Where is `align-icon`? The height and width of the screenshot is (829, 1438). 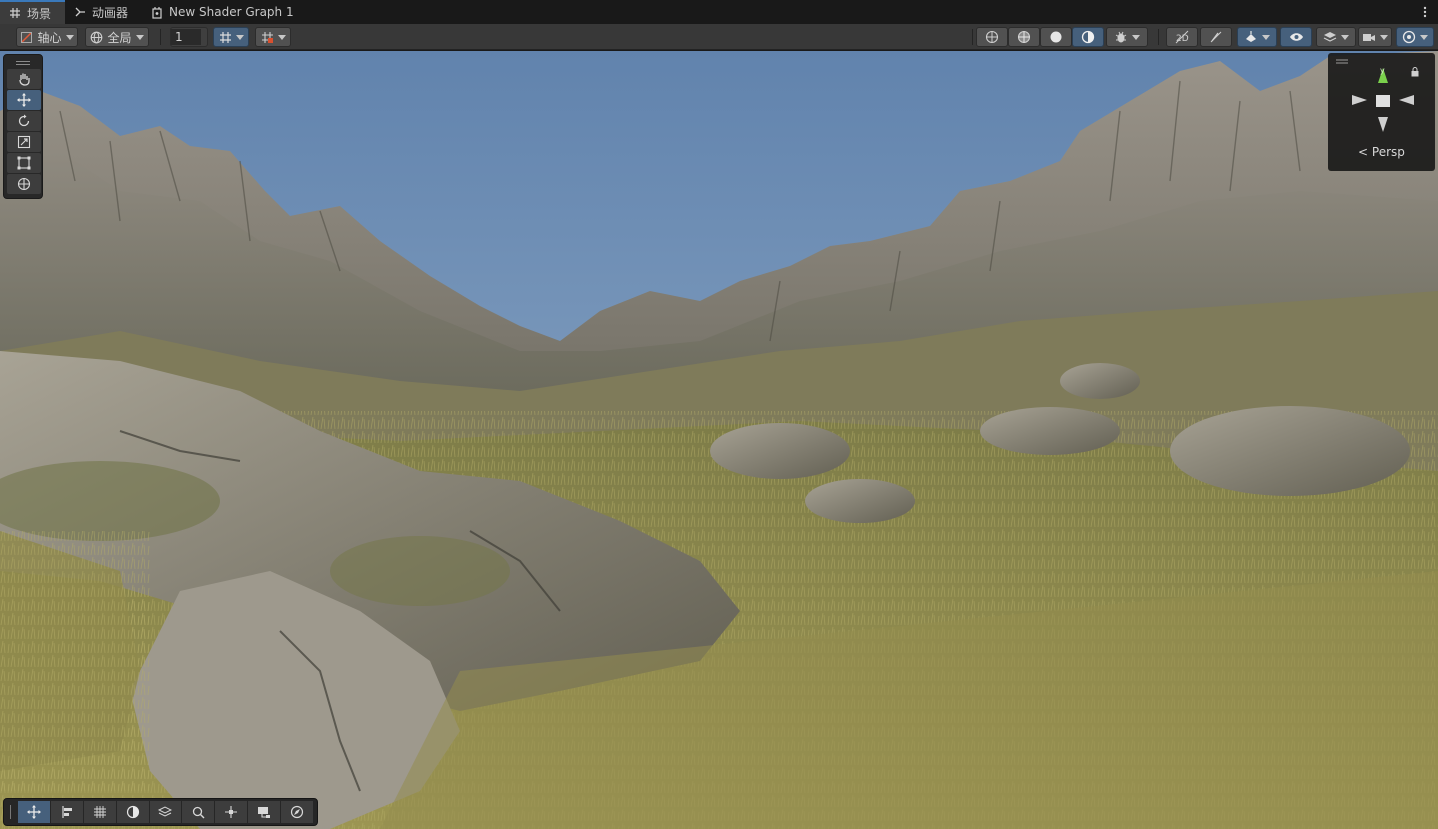 align-icon is located at coordinates (67, 812).